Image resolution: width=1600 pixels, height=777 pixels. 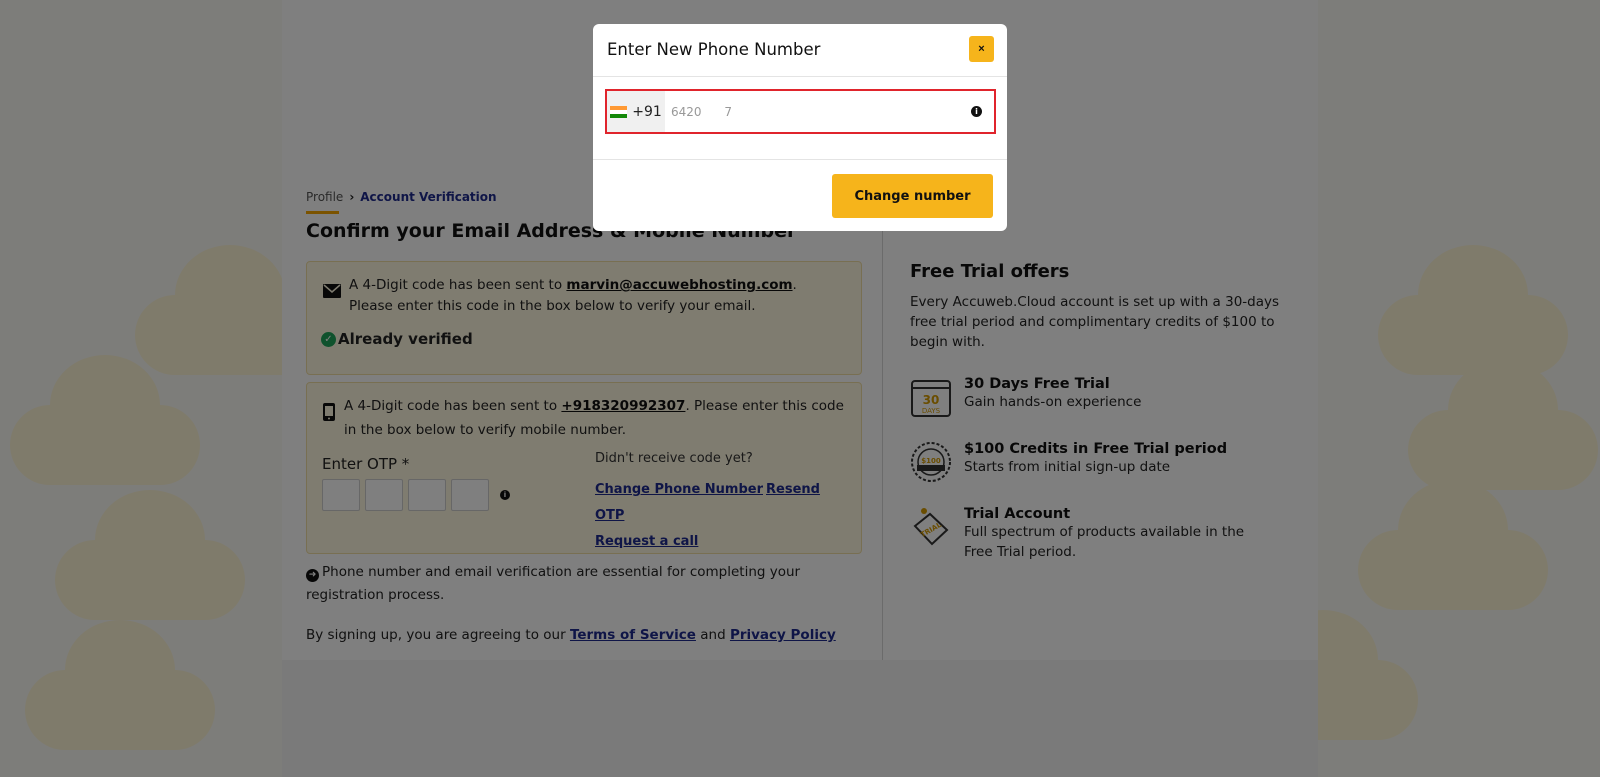 What do you see at coordinates (647, 111) in the screenshot?
I see `country-code: +91` at bounding box center [647, 111].